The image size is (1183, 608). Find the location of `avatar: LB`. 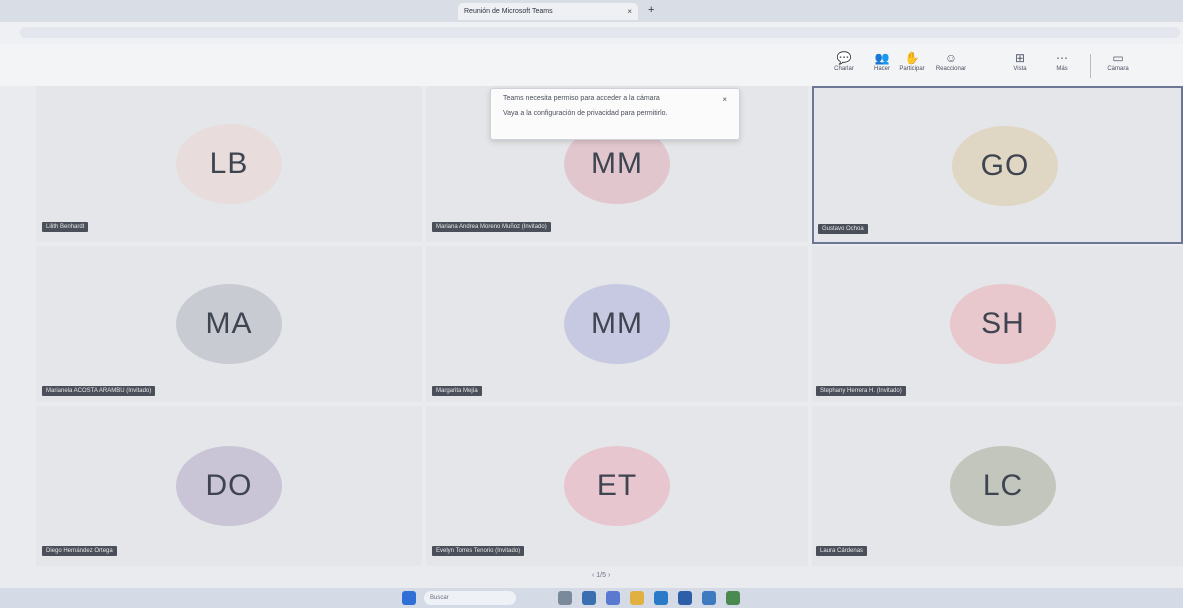

avatar: LB is located at coordinates (229, 164).